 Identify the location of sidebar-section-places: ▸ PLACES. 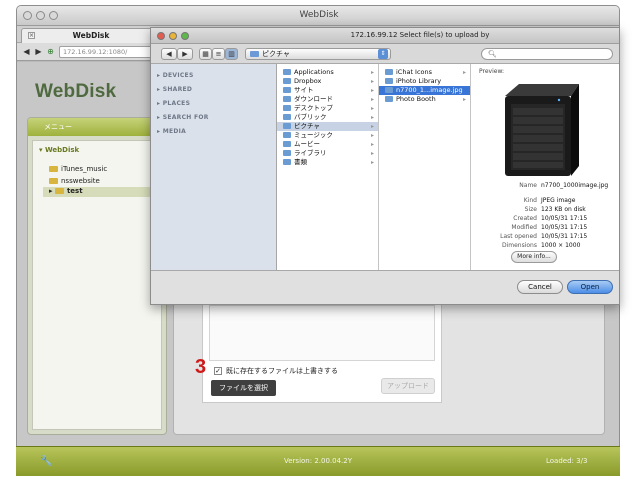
(173, 103).